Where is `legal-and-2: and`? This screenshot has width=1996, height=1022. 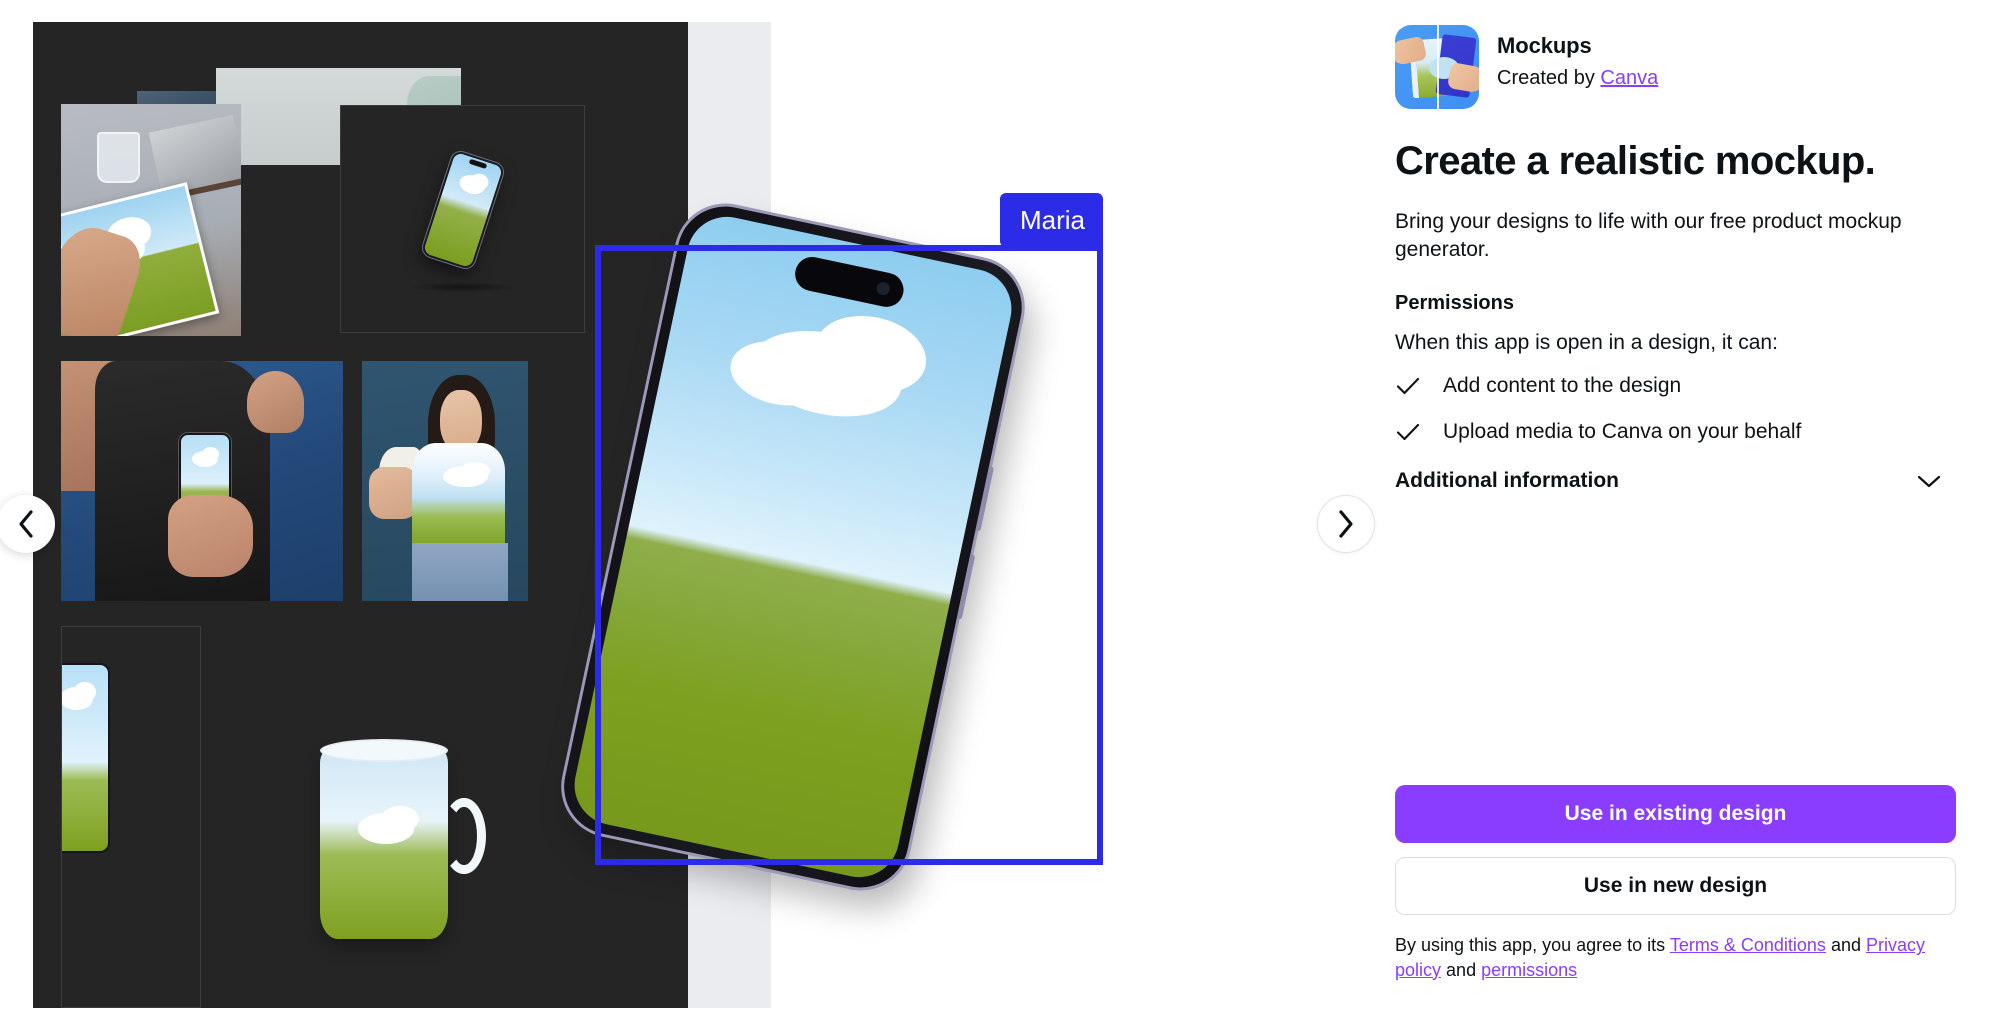 legal-and-2: and is located at coordinates (1461, 969).